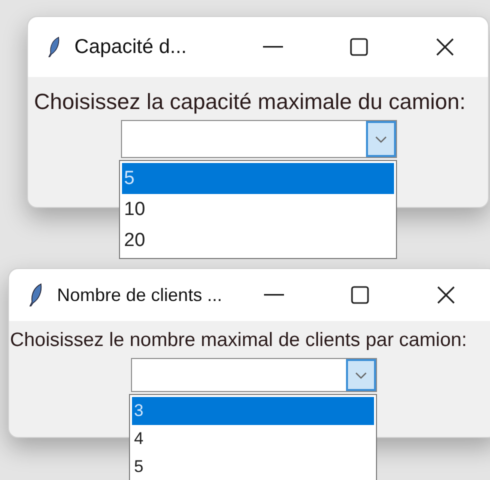  What do you see at coordinates (250, 101) in the screenshot?
I see `prompt-label: Choisissez la capacité maximale du camion:` at bounding box center [250, 101].